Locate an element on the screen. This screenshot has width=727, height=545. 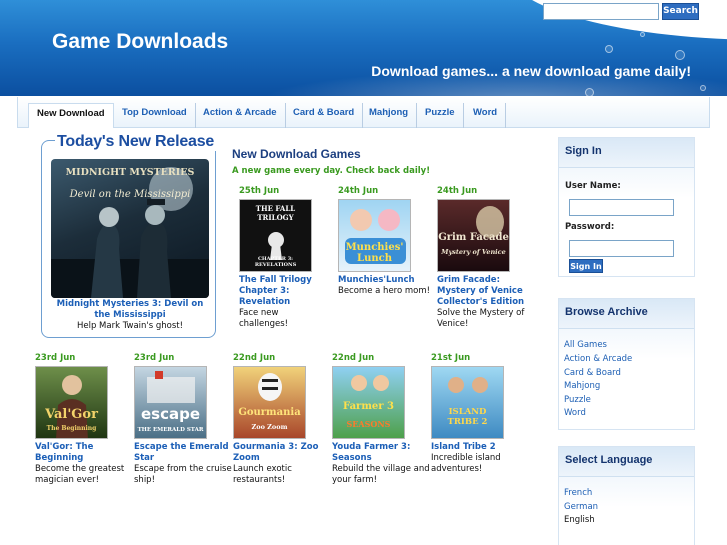
language-option-english: English is located at coordinates (579, 520).